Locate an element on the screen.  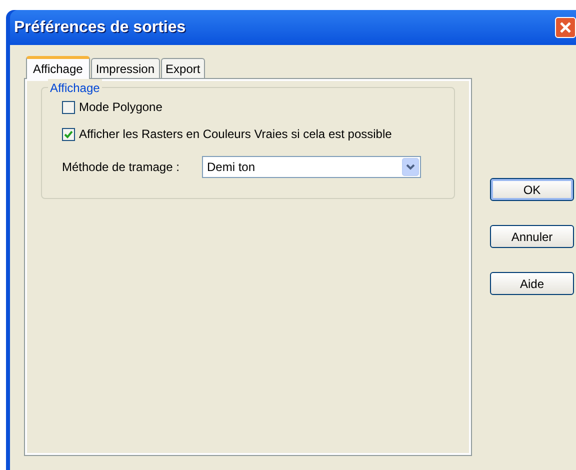
close-icon is located at coordinates (565, 27).